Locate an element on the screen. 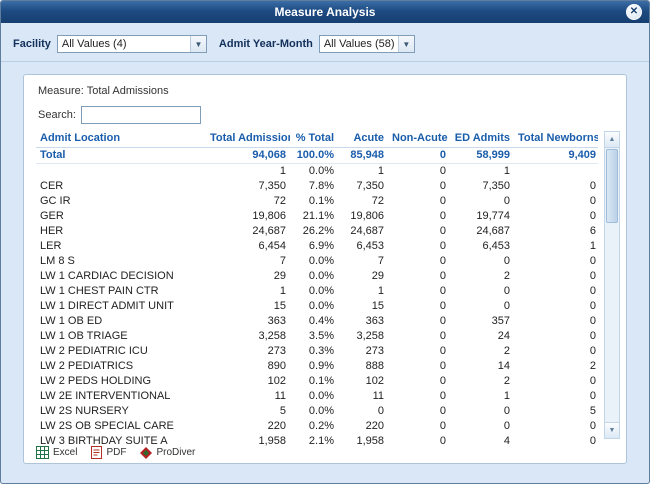 The height and width of the screenshot is (484, 650). table-row: LW 2S OB SPECIAL CARE 220 0.2% 220 0 0 0 is located at coordinates (317, 426).